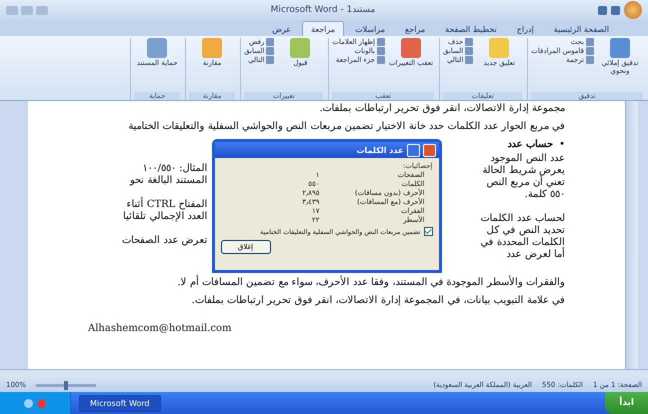  What do you see at coordinates (522, 219) in the screenshot?
I see `text-line: لحساب عدد الكلمات` at bounding box center [522, 219].